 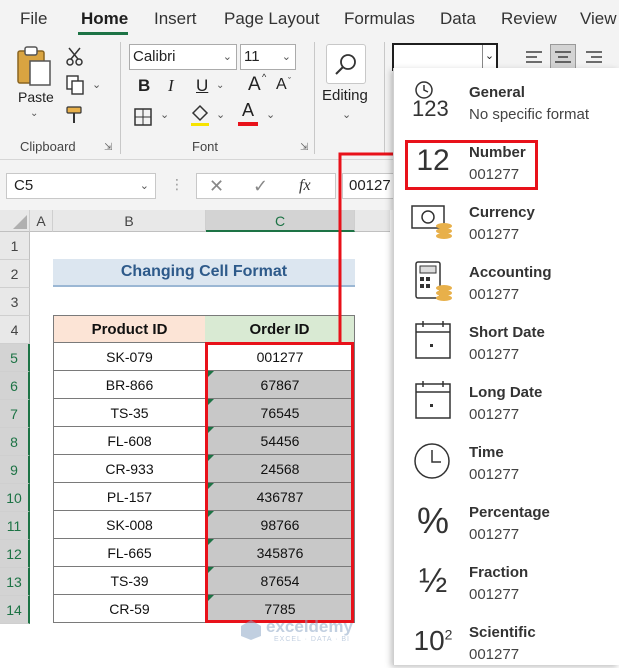 I want to click on row-header-12: 12, so click(x=15, y=554).